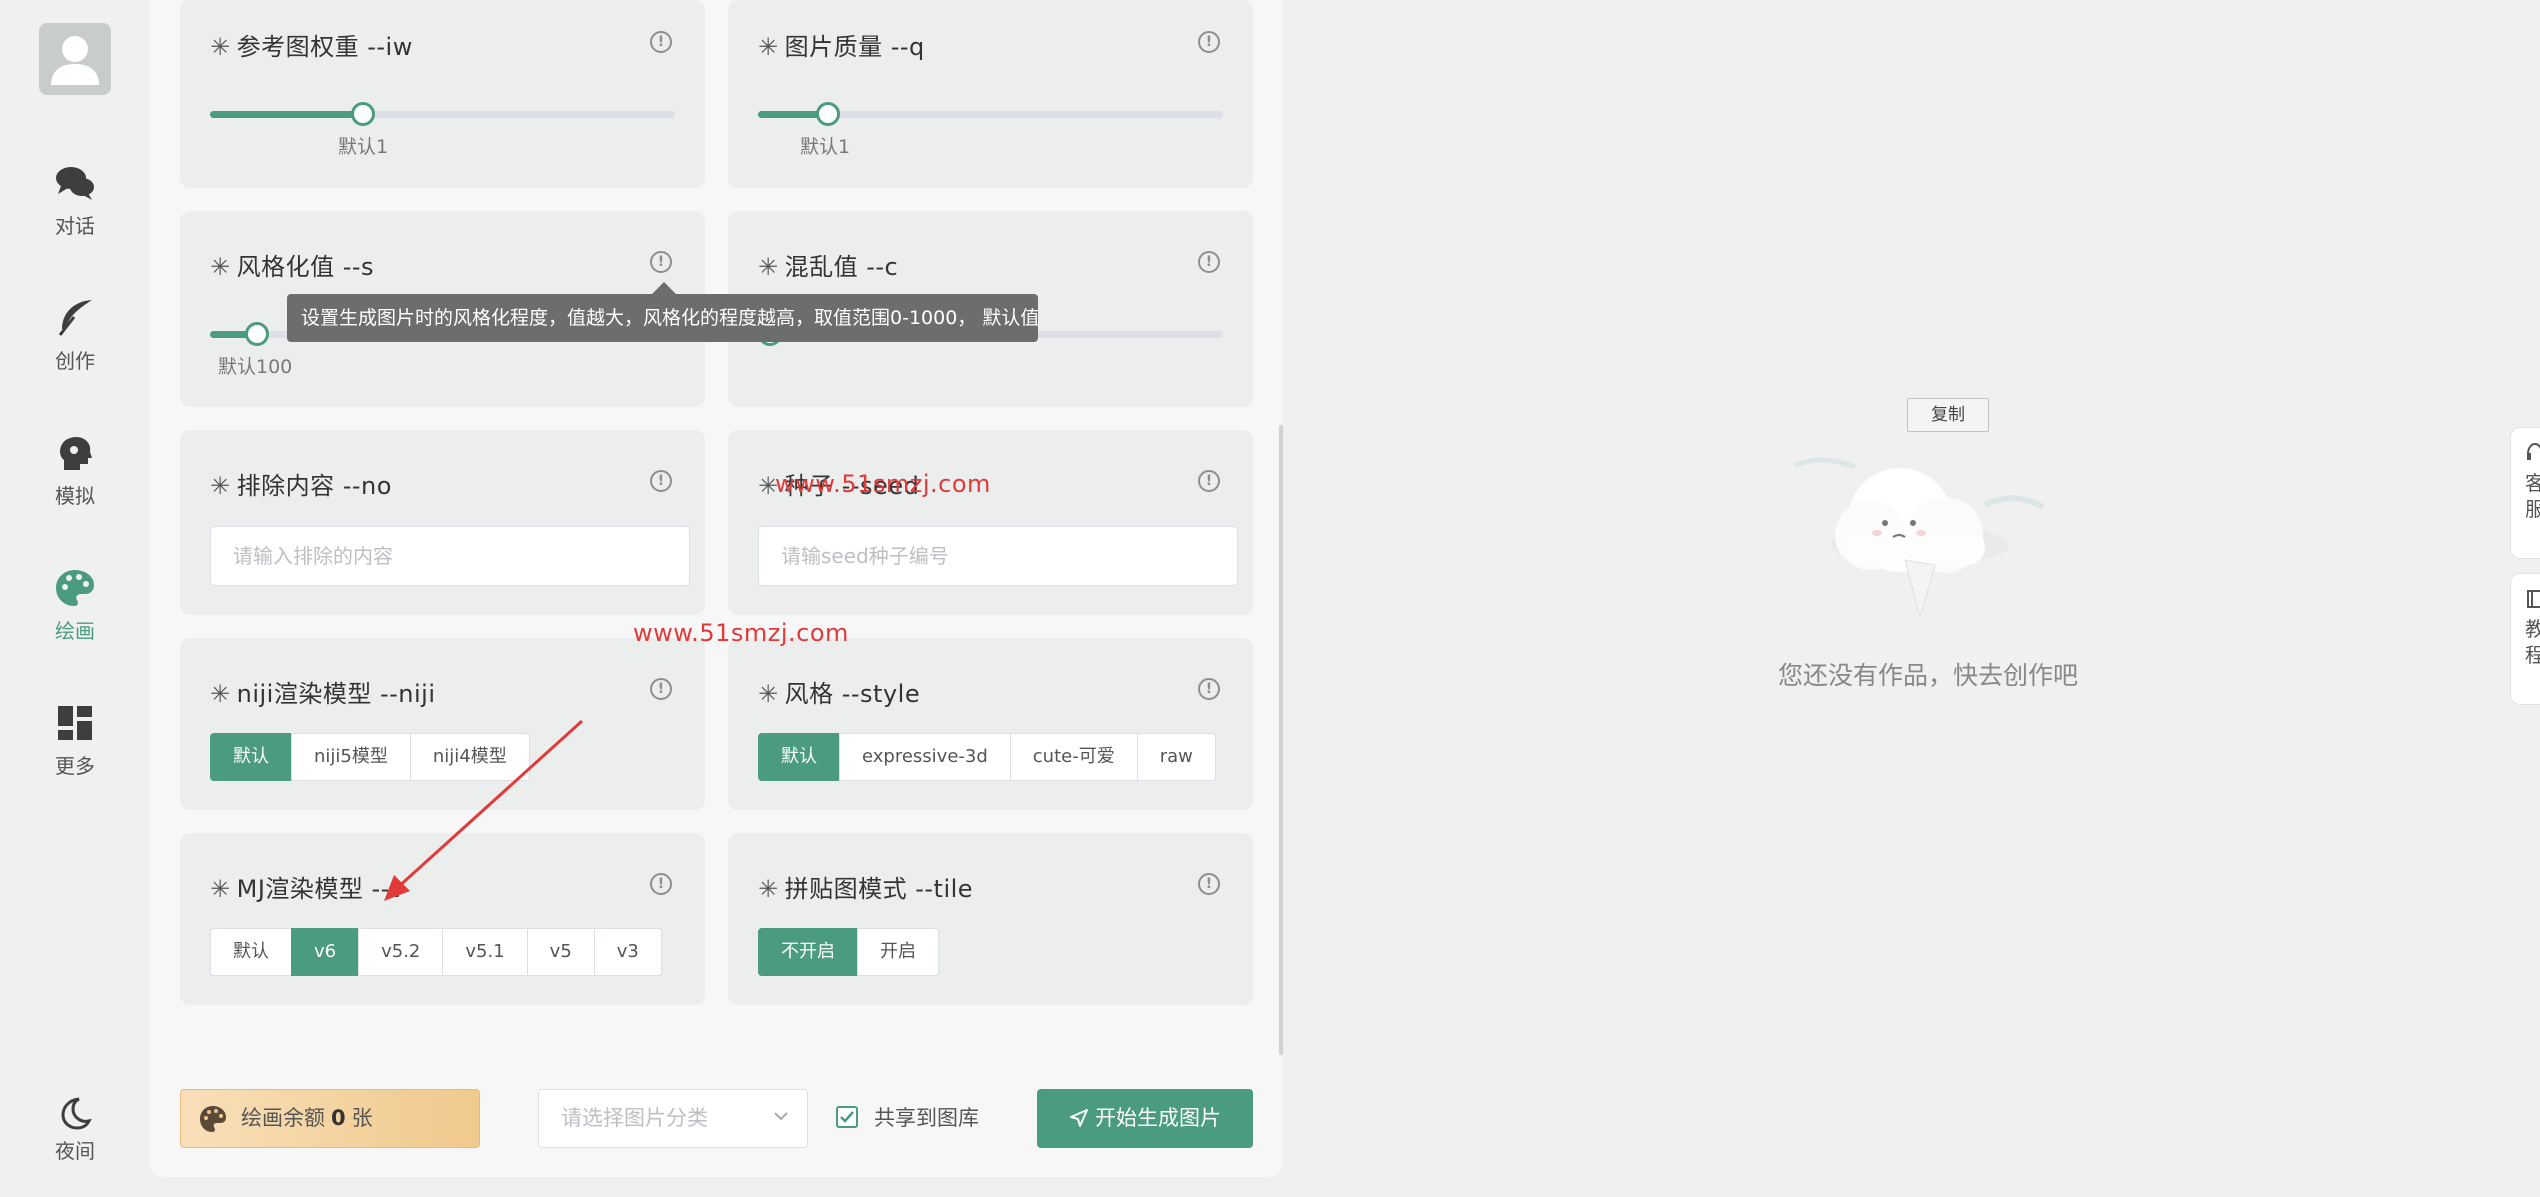 The width and height of the screenshot is (2540, 1197). I want to click on generate-button: 开始生成图片, so click(1145, 1118).